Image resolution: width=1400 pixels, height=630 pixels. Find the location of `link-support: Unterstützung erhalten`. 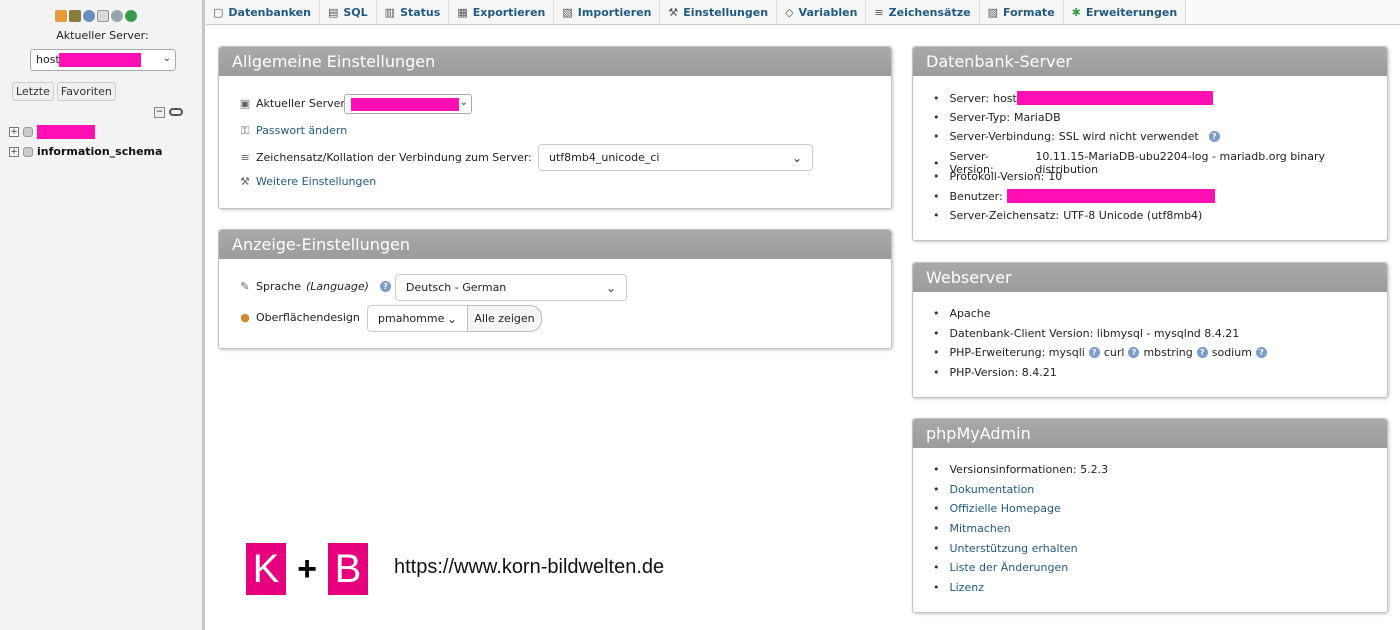

link-support: Unterstützung erhalten is located at coordinates (1005, 548).